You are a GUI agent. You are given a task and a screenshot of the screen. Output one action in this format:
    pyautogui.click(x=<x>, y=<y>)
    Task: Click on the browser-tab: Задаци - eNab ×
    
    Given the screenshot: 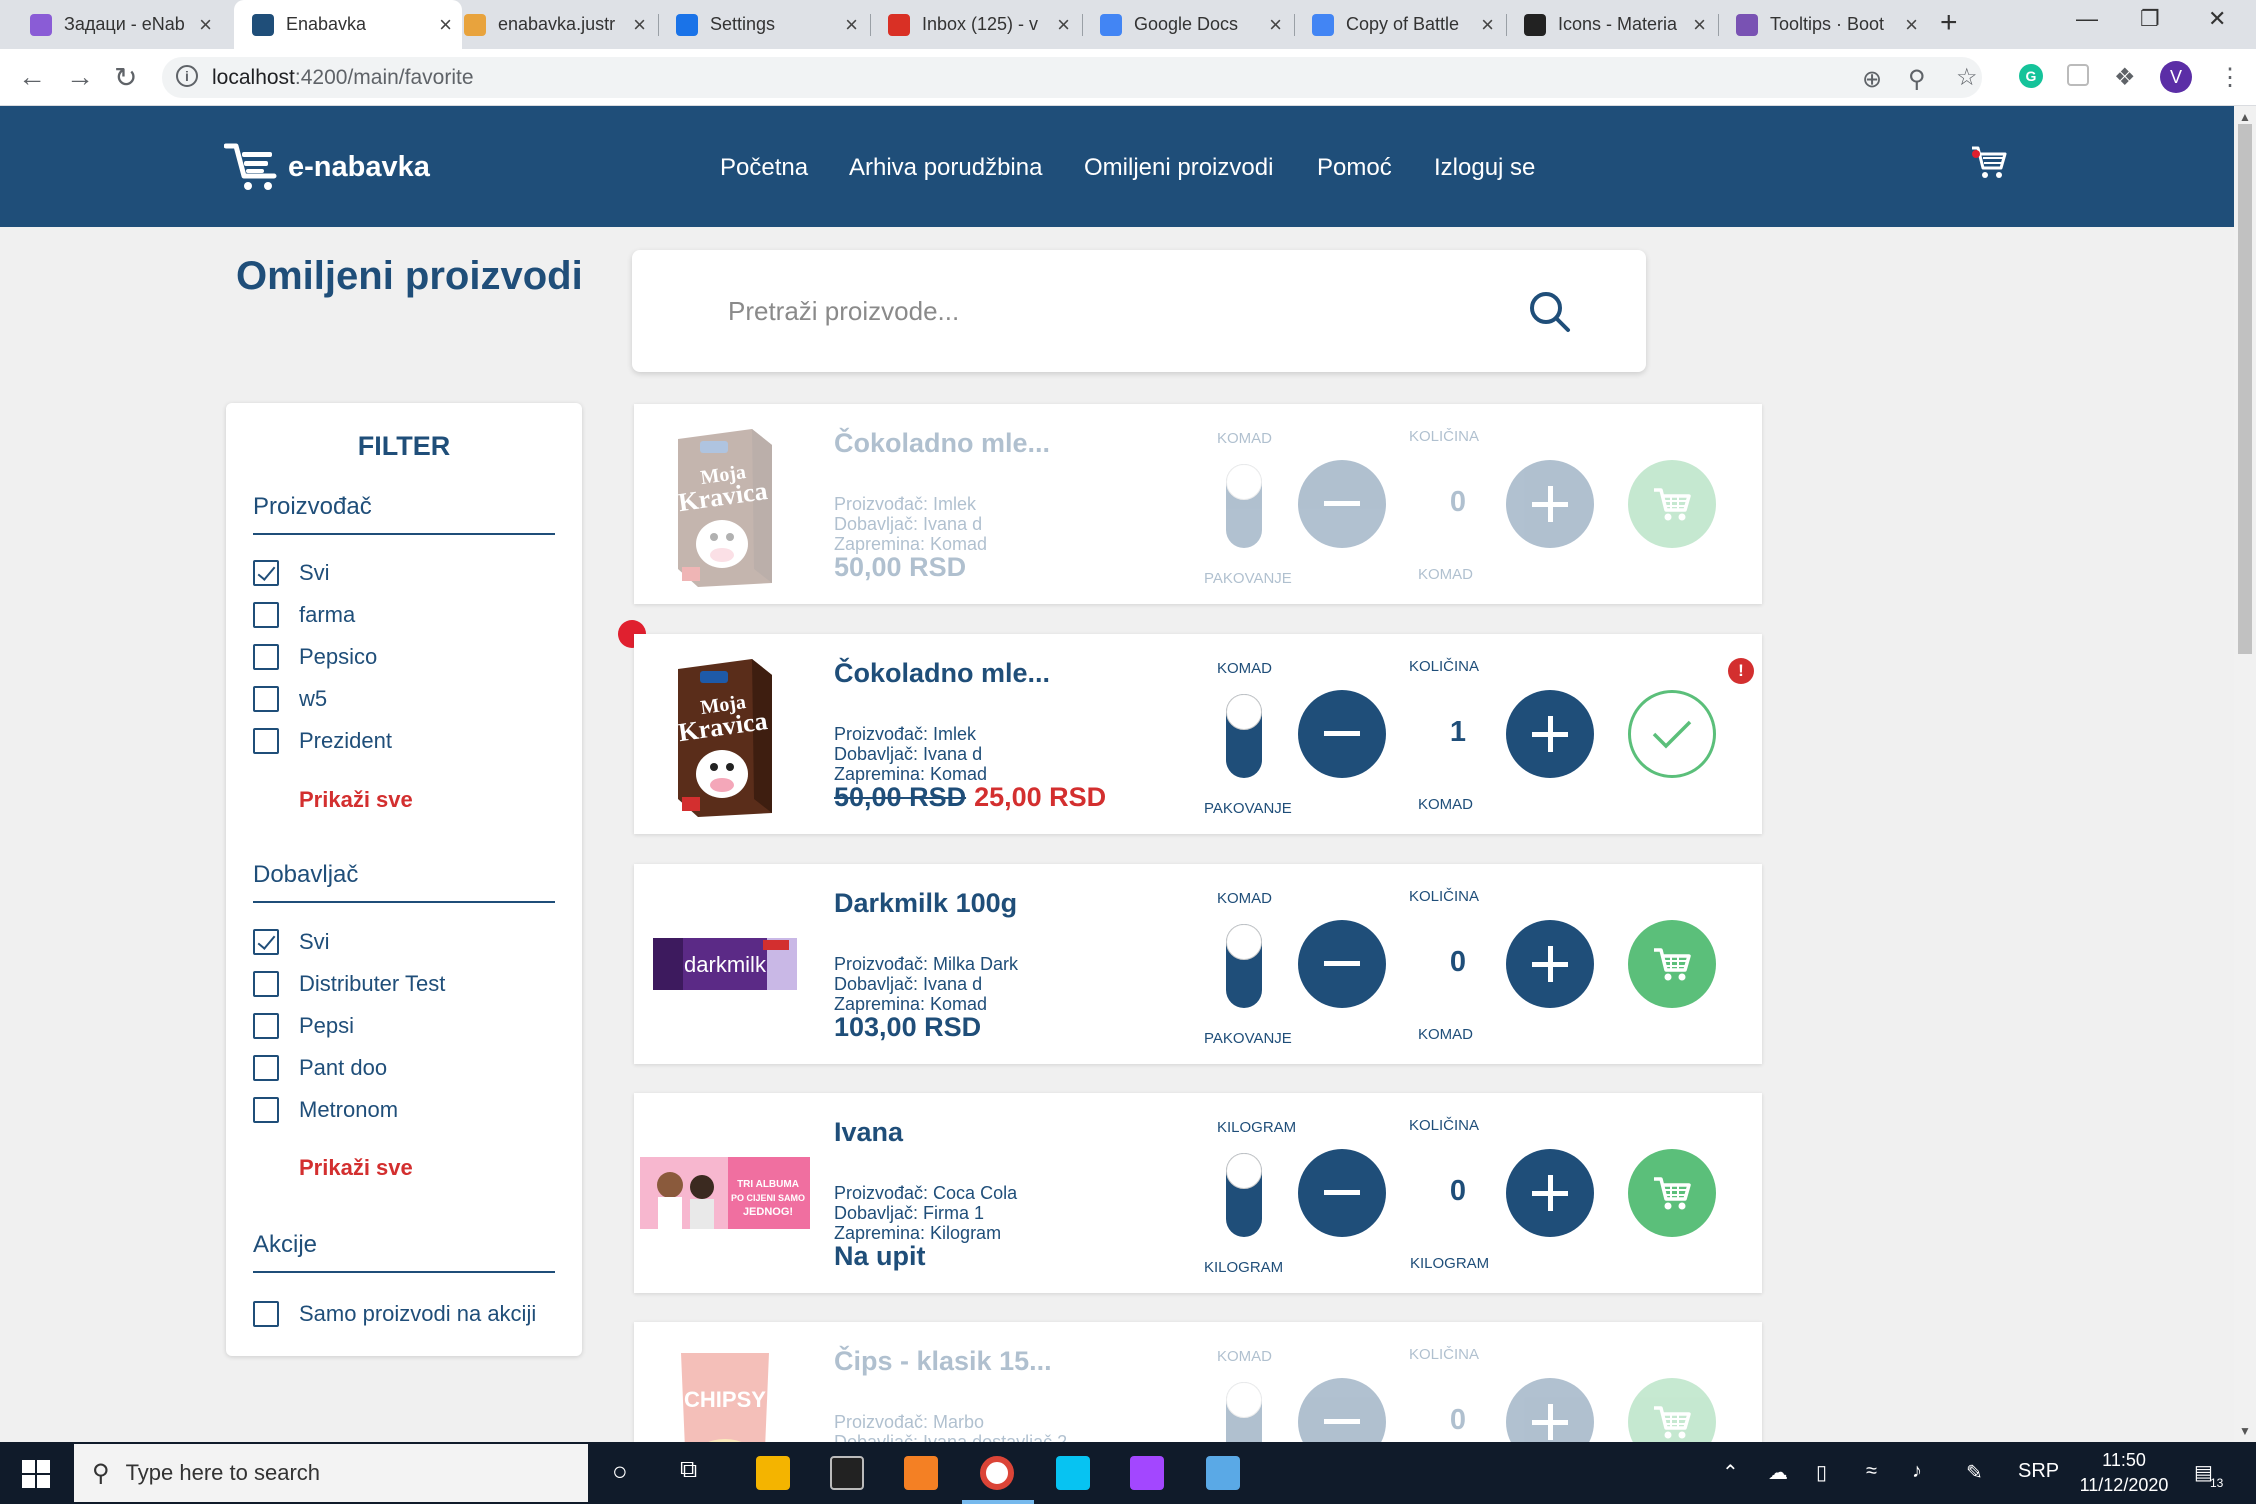 What is the action you would take?
    pyautogui.click(x=117, y=24)
    